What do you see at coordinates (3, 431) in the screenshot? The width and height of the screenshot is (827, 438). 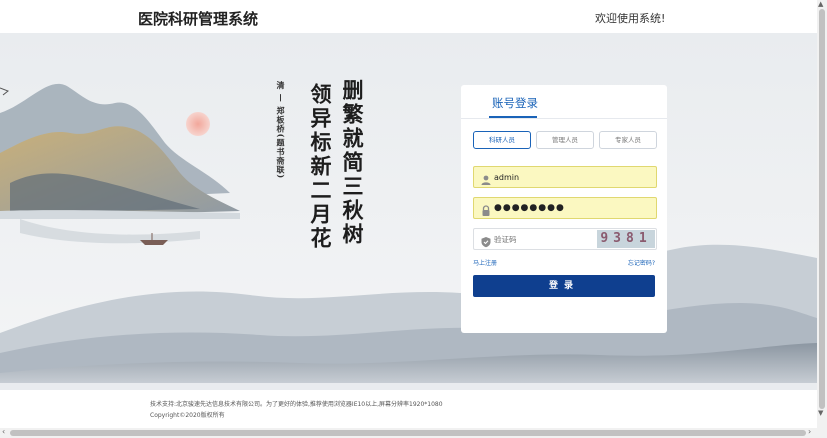 I see `scroll-left-arrow-icon: ‹` at bounding box center [3, 431].